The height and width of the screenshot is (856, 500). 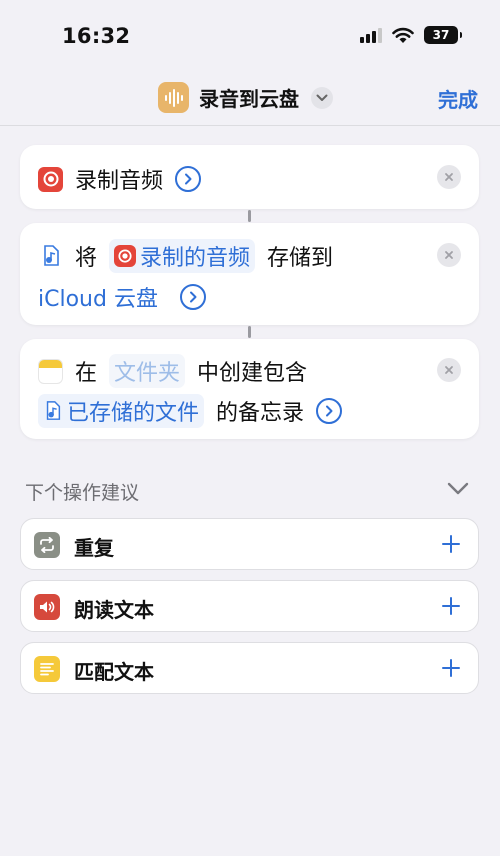 I want to click on variable-token-recorded-audio: 录制的音频, so click(x=182, y=256).